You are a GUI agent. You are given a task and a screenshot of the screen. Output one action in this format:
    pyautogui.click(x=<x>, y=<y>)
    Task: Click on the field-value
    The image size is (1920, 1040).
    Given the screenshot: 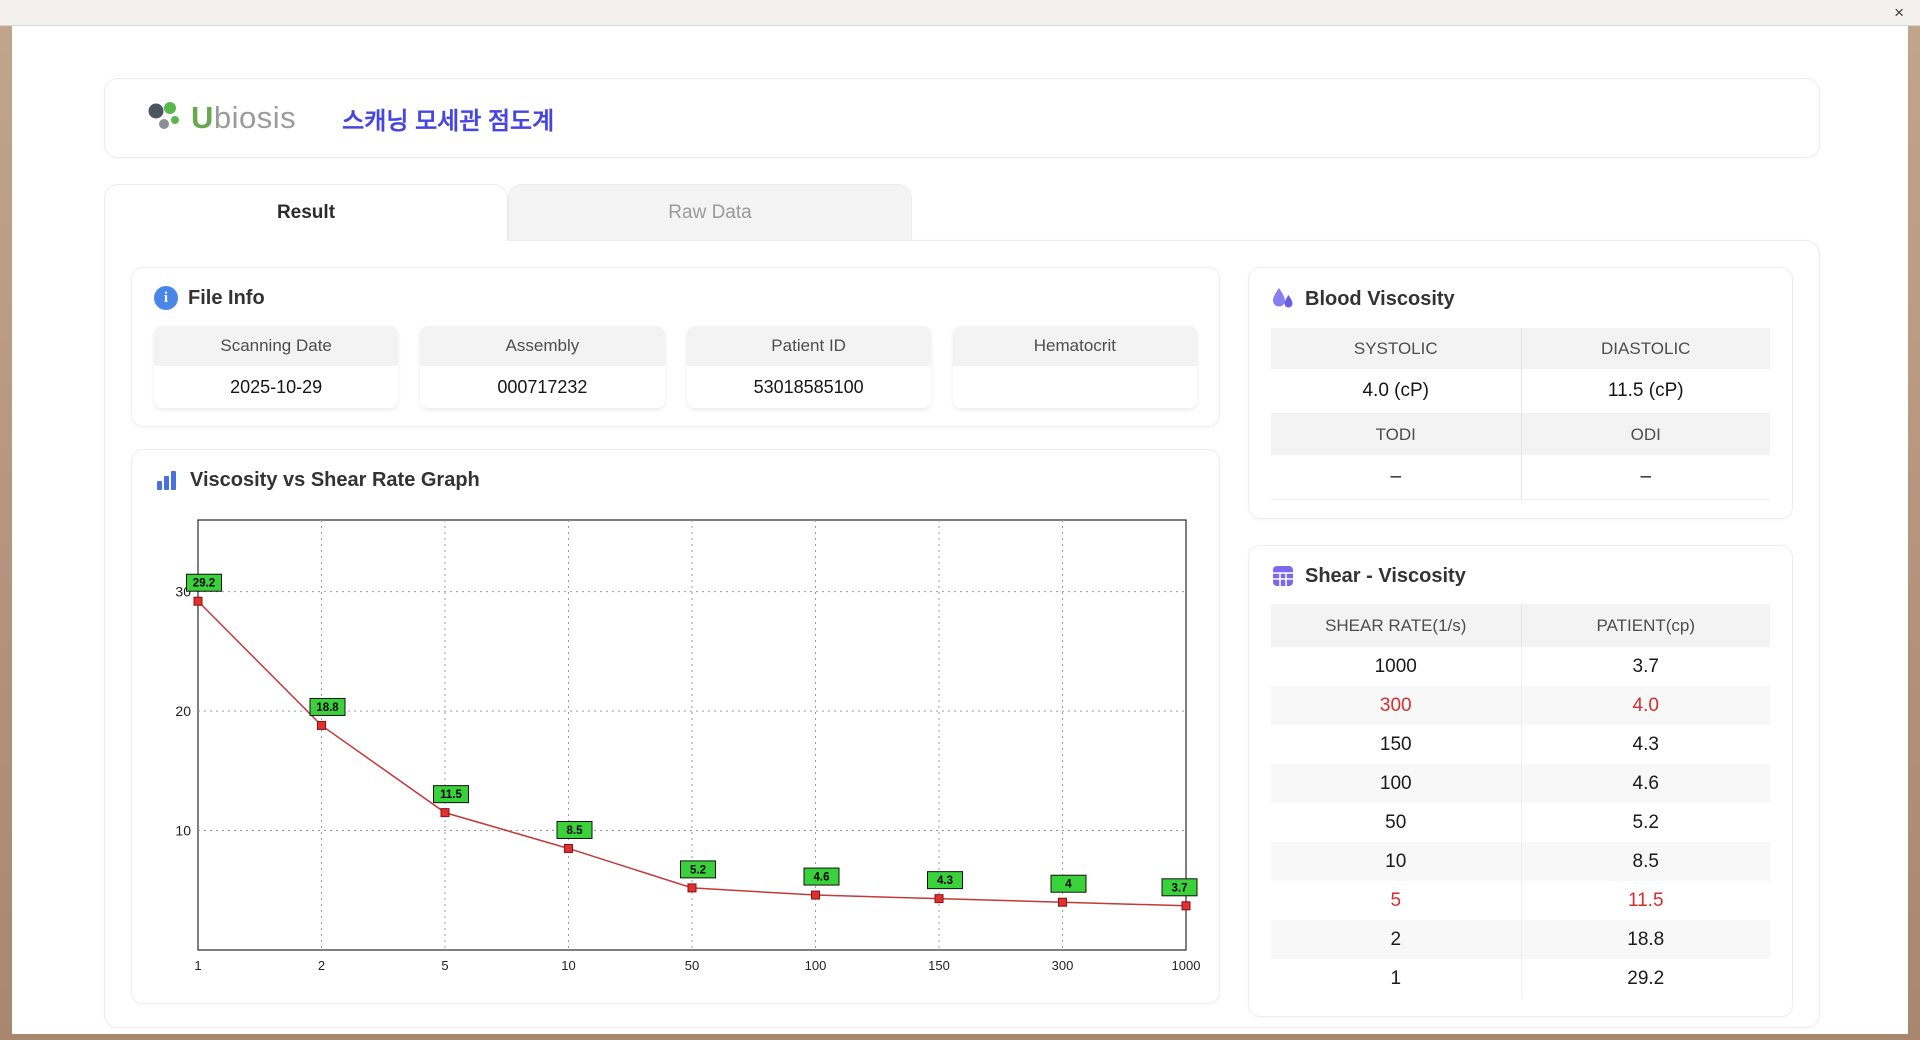 What is the action you would take?
    pyautogui.click(x=1074, y=387)
    